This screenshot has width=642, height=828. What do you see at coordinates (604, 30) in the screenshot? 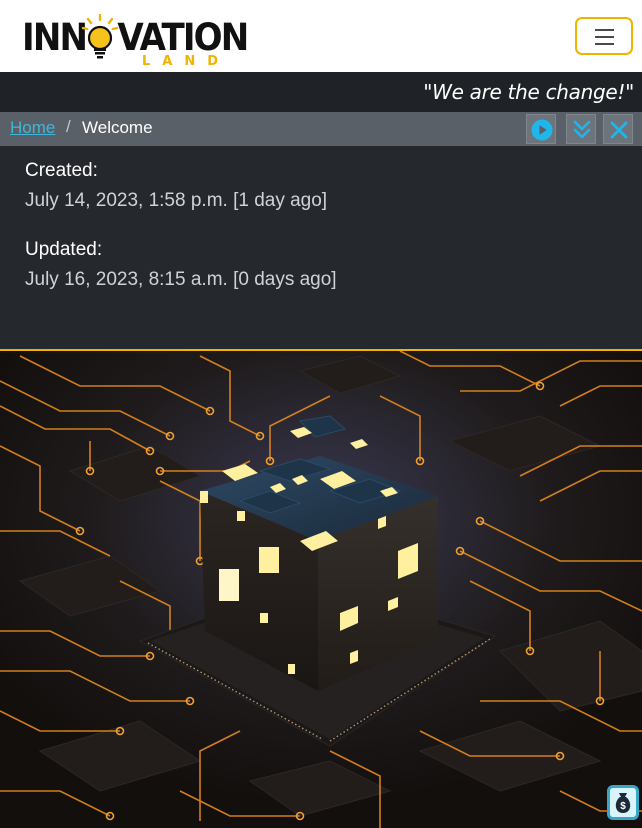
I see `hamburger-icon` at bounding box center [604, 30].